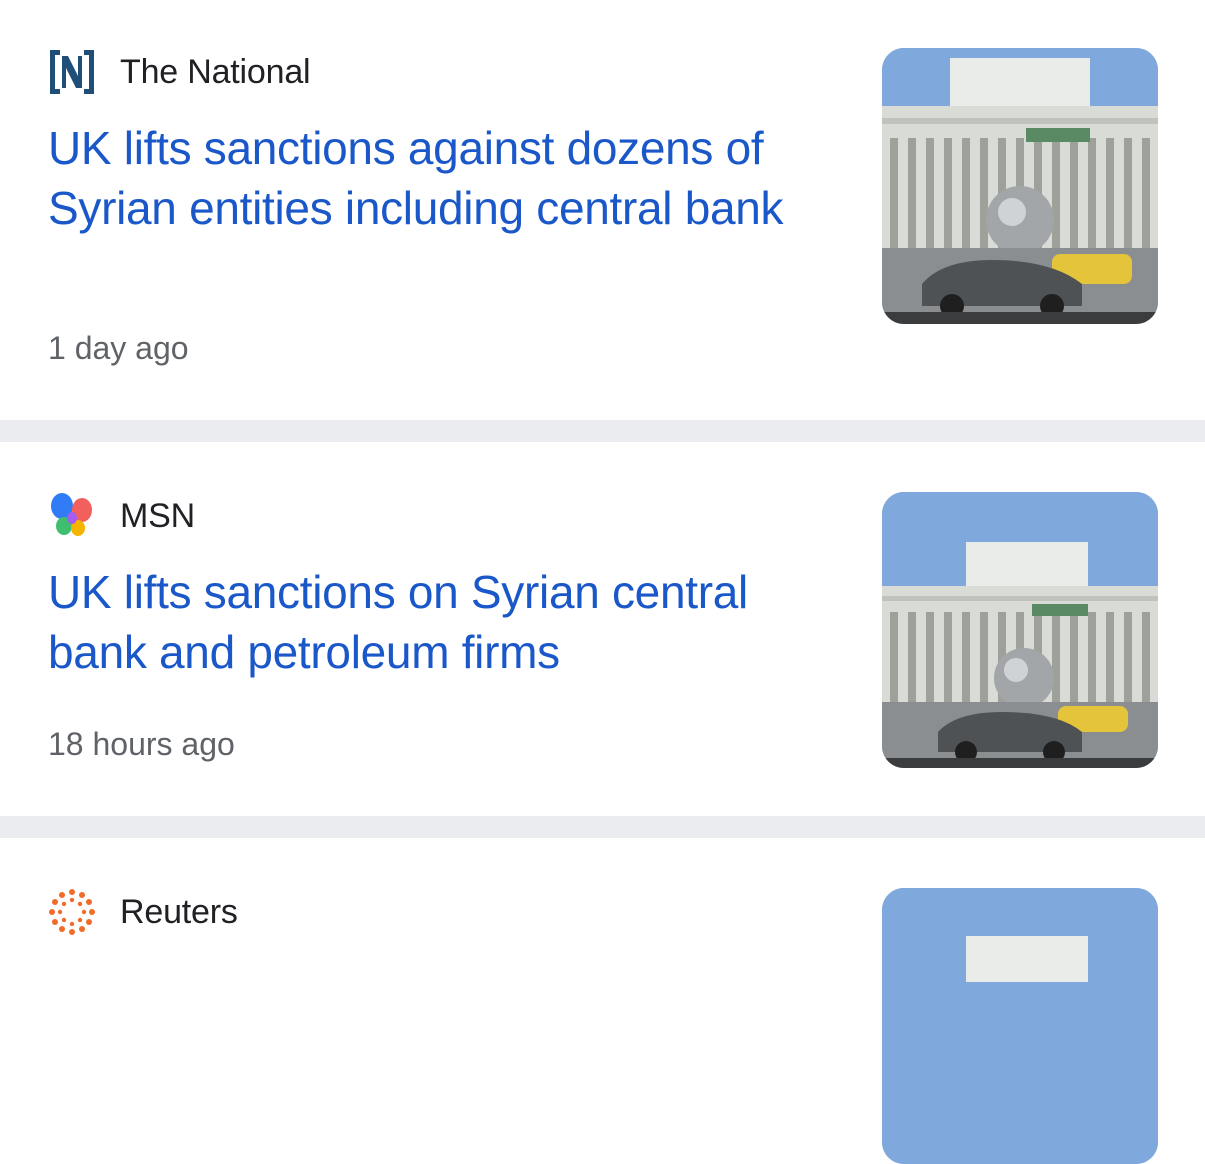 Image resolution: width=1205 pixels, height=1164 pixels. I want to click on reuters-logo-icon, so click(72, 912).